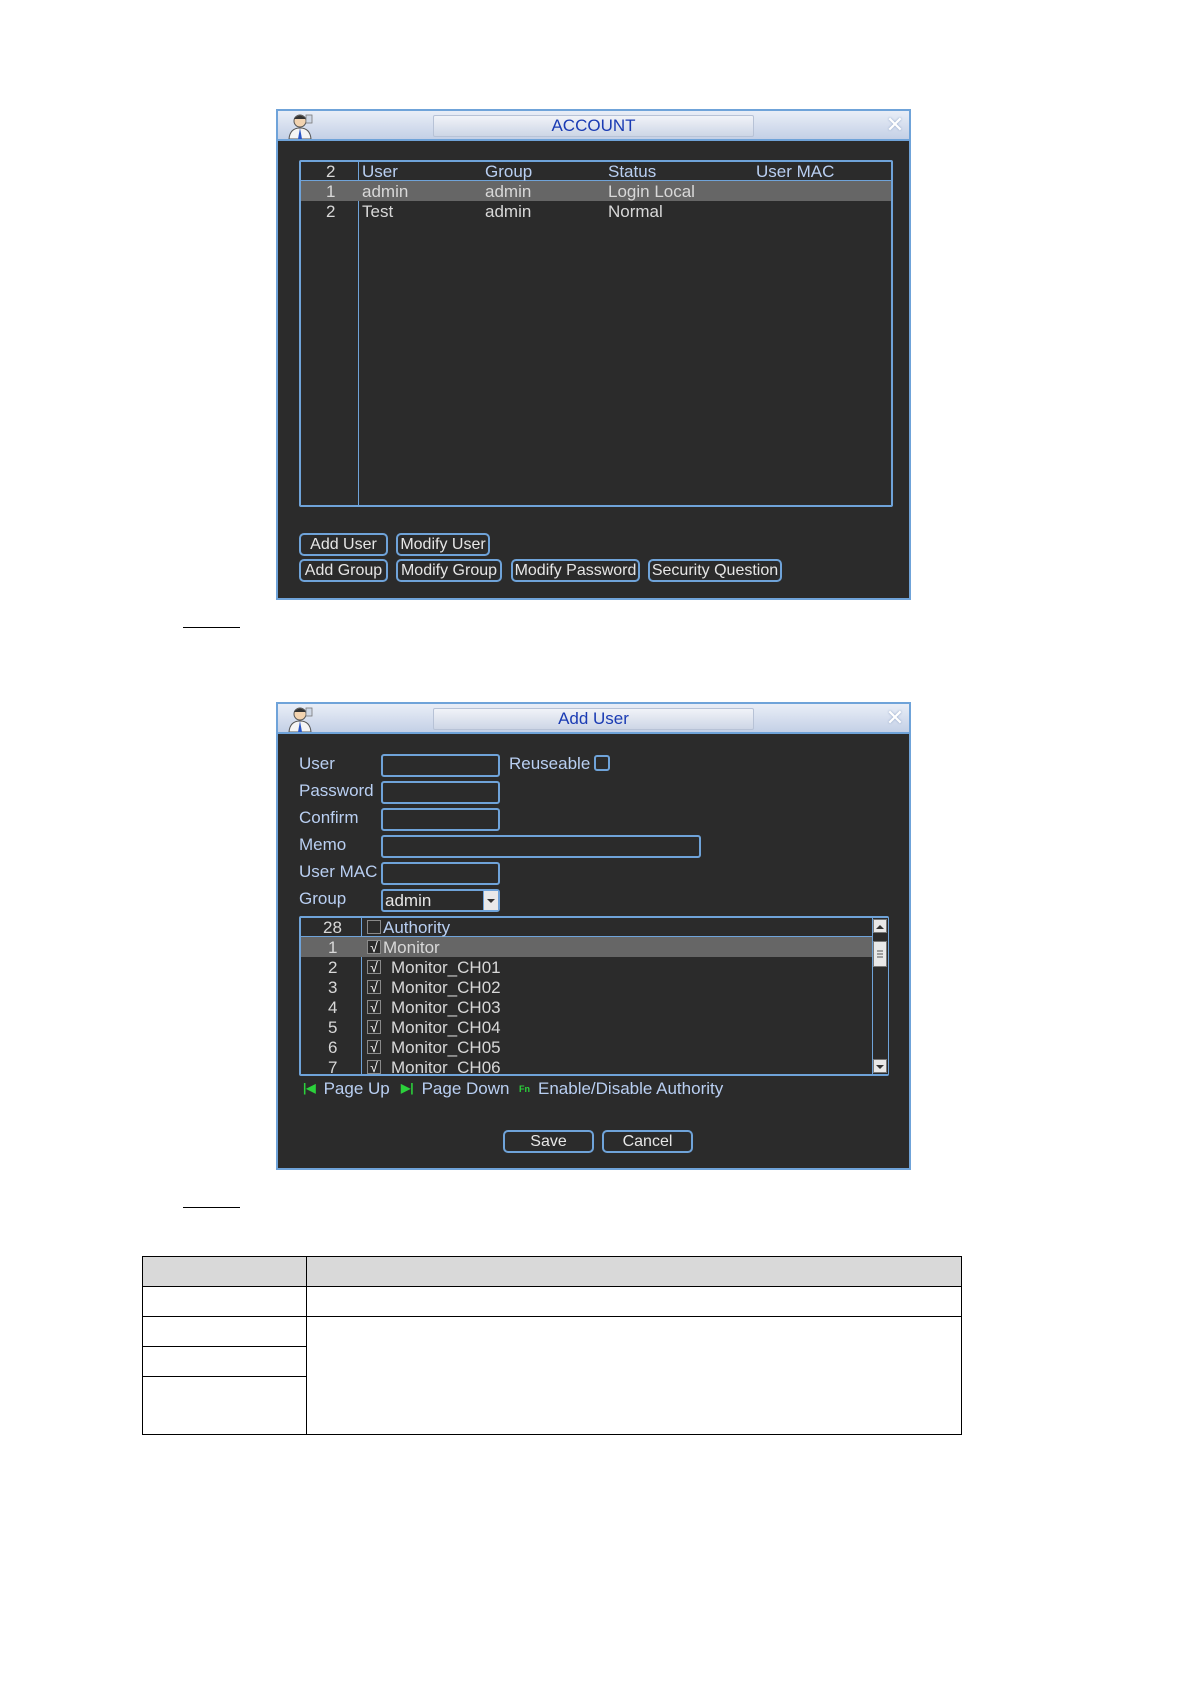 The image size is (1191, 1684). What do you see at coordinates (524, 1089) in the screenshot?
I see `fn-key-icon: Fn` at bounding box center [524, 1089].